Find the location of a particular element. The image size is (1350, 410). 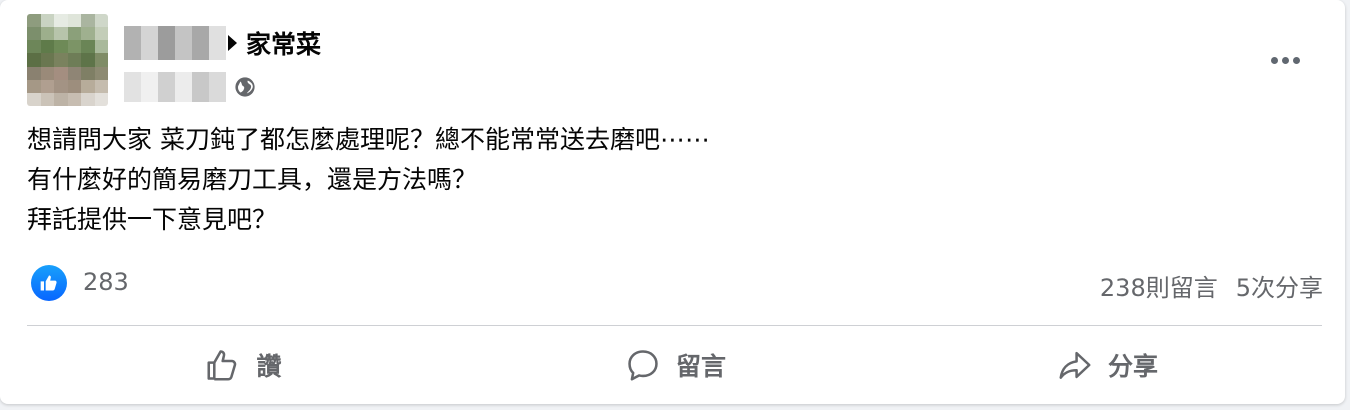

share-button: 分享 is located at coordinates (1107, 365).